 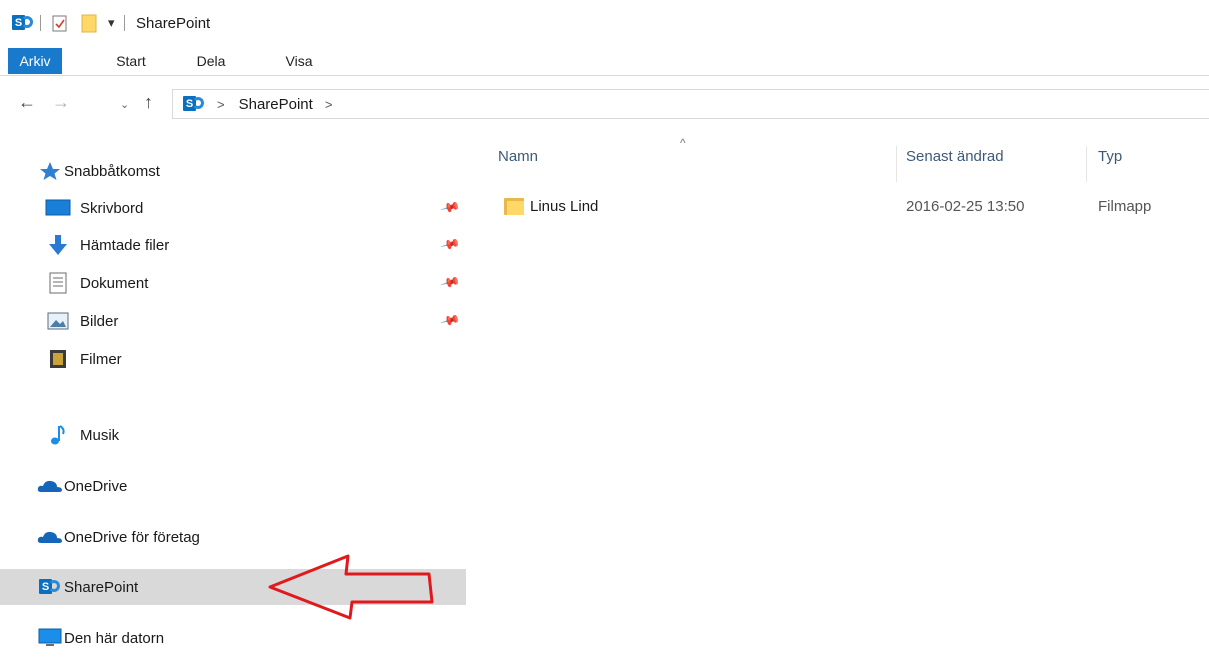 I want to click on breadcrumb-sharepoint: SharePoint, so click(x=276, y=104).